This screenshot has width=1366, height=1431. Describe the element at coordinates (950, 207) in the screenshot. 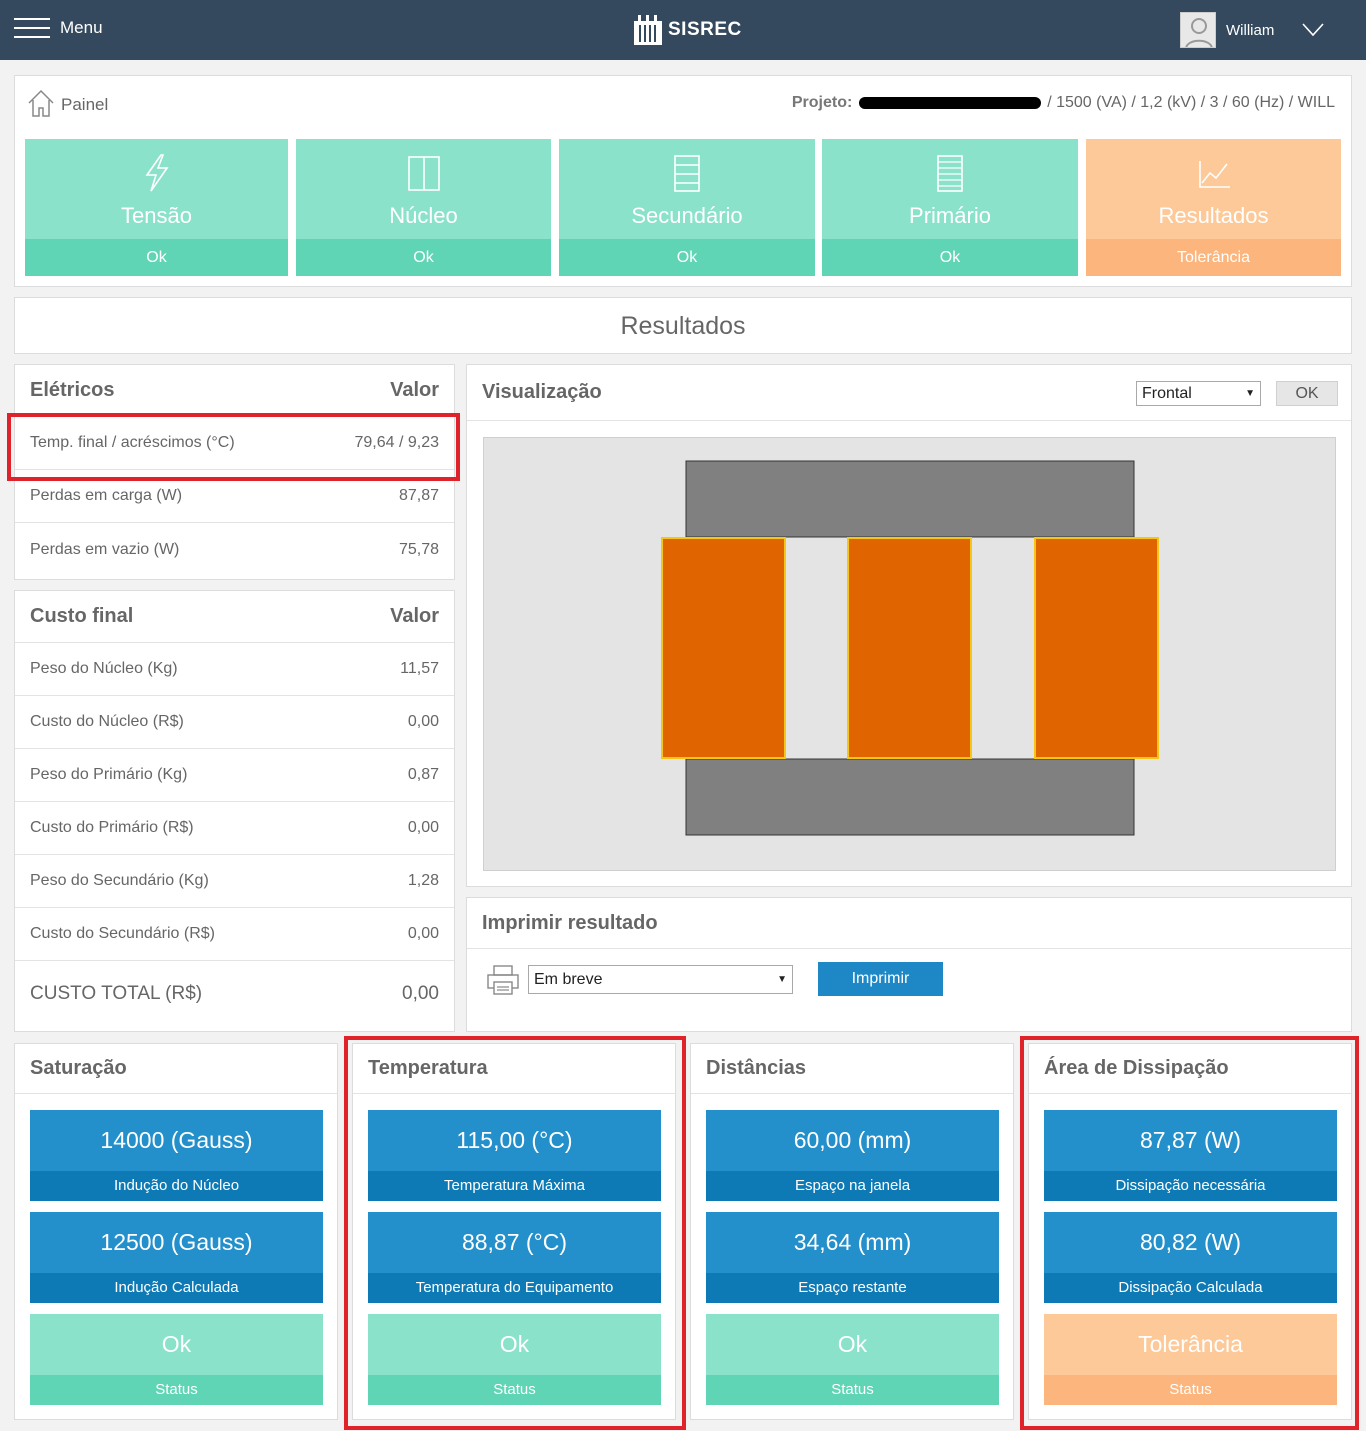

I see `step-primario: Primário Ok` at that location.